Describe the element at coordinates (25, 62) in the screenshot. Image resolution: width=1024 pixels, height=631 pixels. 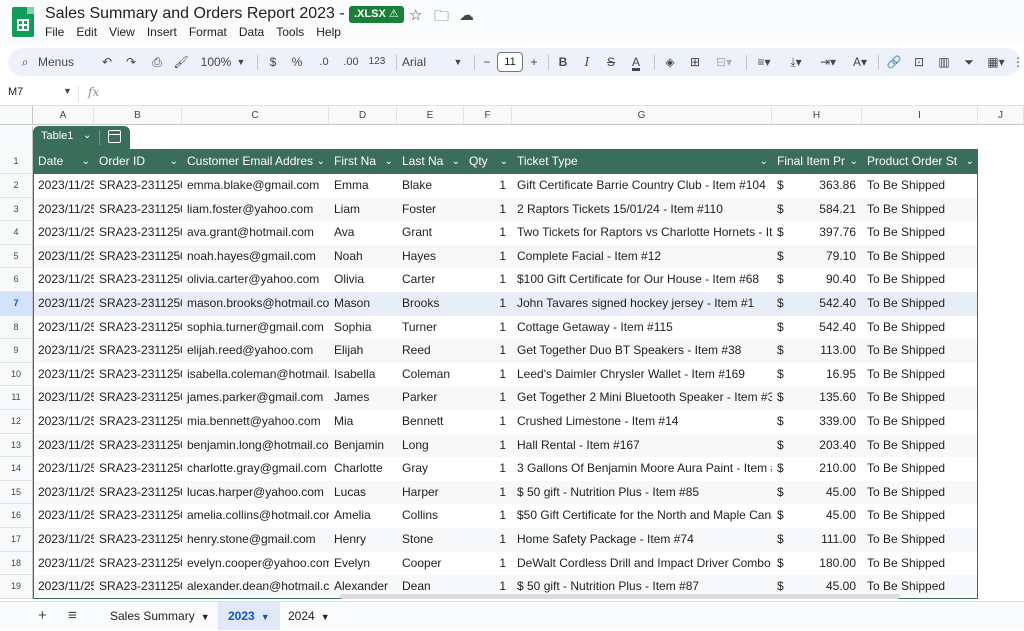
I see `search-icon: ⌕` at that location.